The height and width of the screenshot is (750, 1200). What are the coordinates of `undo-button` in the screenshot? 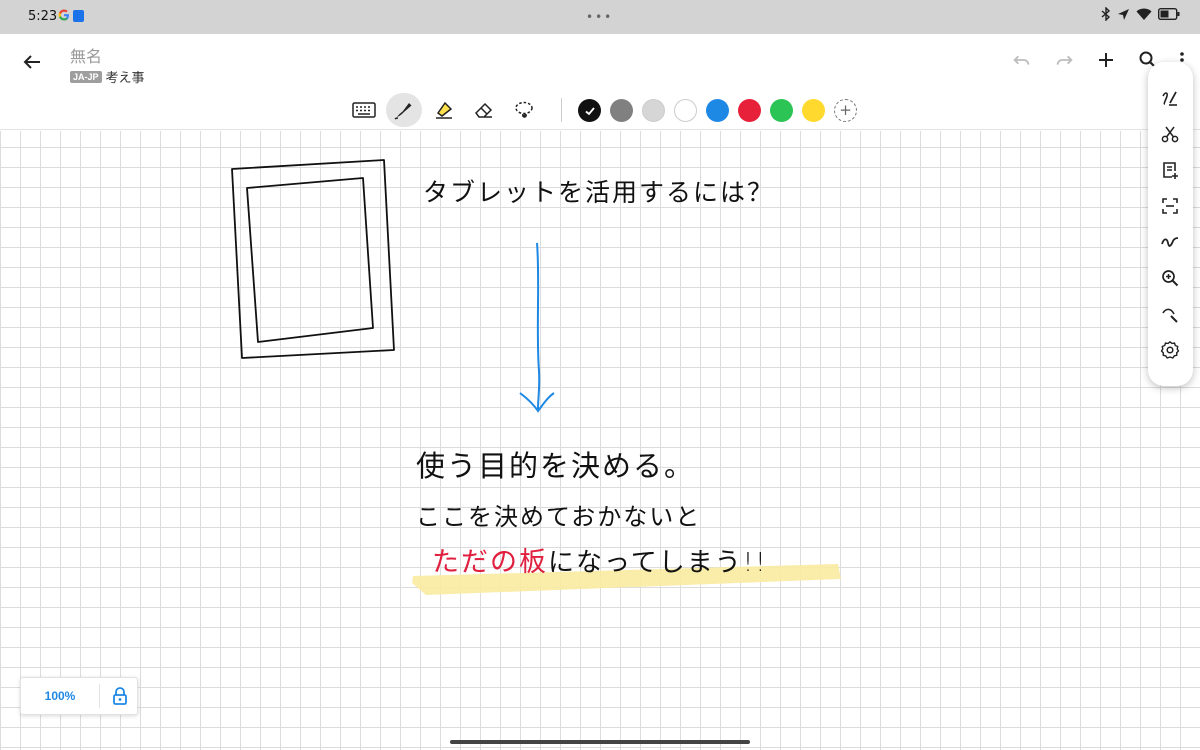 It's located at (1022, 60).